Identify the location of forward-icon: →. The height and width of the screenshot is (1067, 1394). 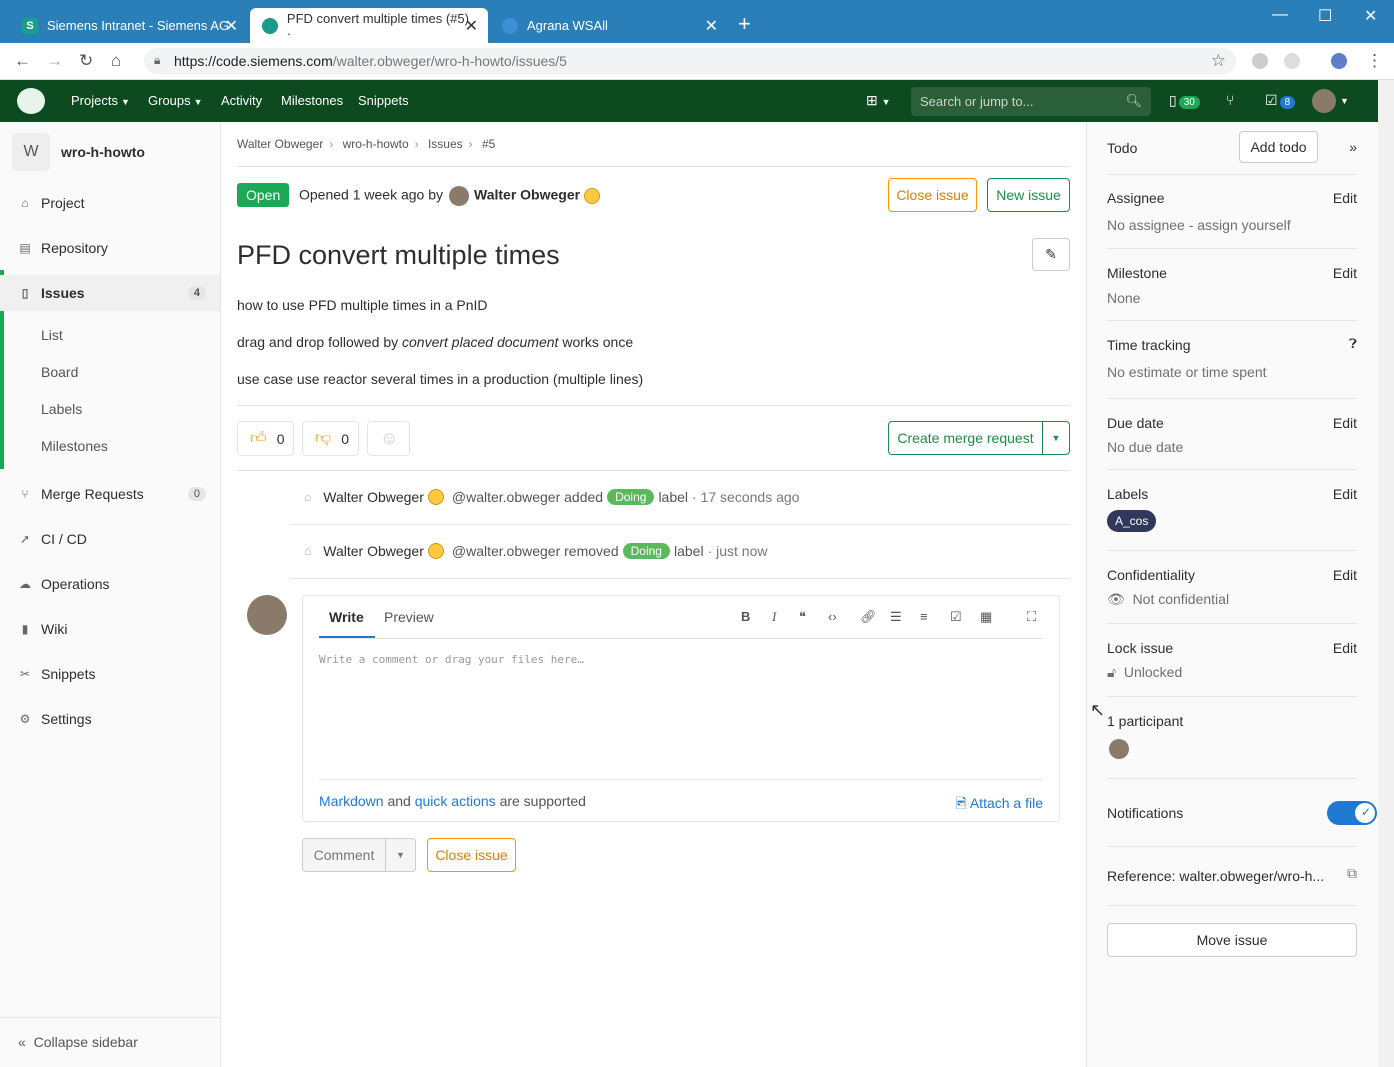
(54, 61).